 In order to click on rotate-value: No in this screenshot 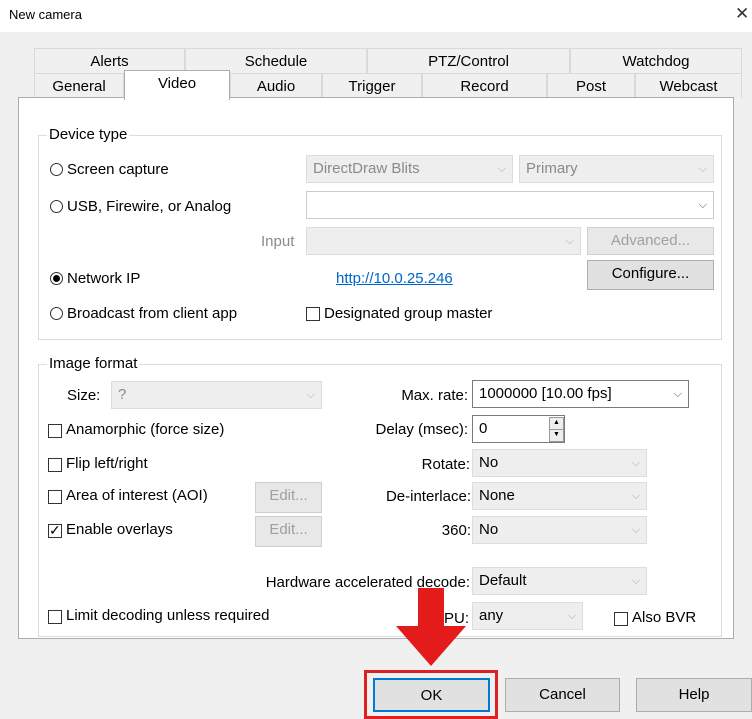, I will do `click(489, 462)`.